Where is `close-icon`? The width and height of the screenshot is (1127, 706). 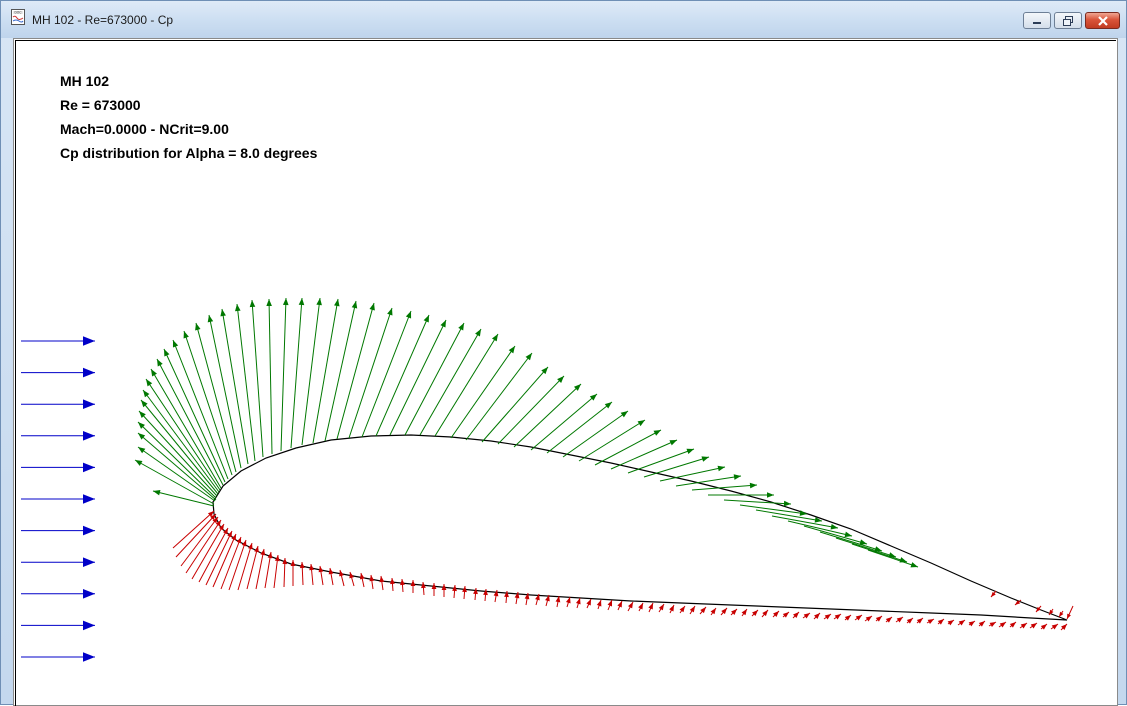 close-icon is located at coordinates (1102, 20).